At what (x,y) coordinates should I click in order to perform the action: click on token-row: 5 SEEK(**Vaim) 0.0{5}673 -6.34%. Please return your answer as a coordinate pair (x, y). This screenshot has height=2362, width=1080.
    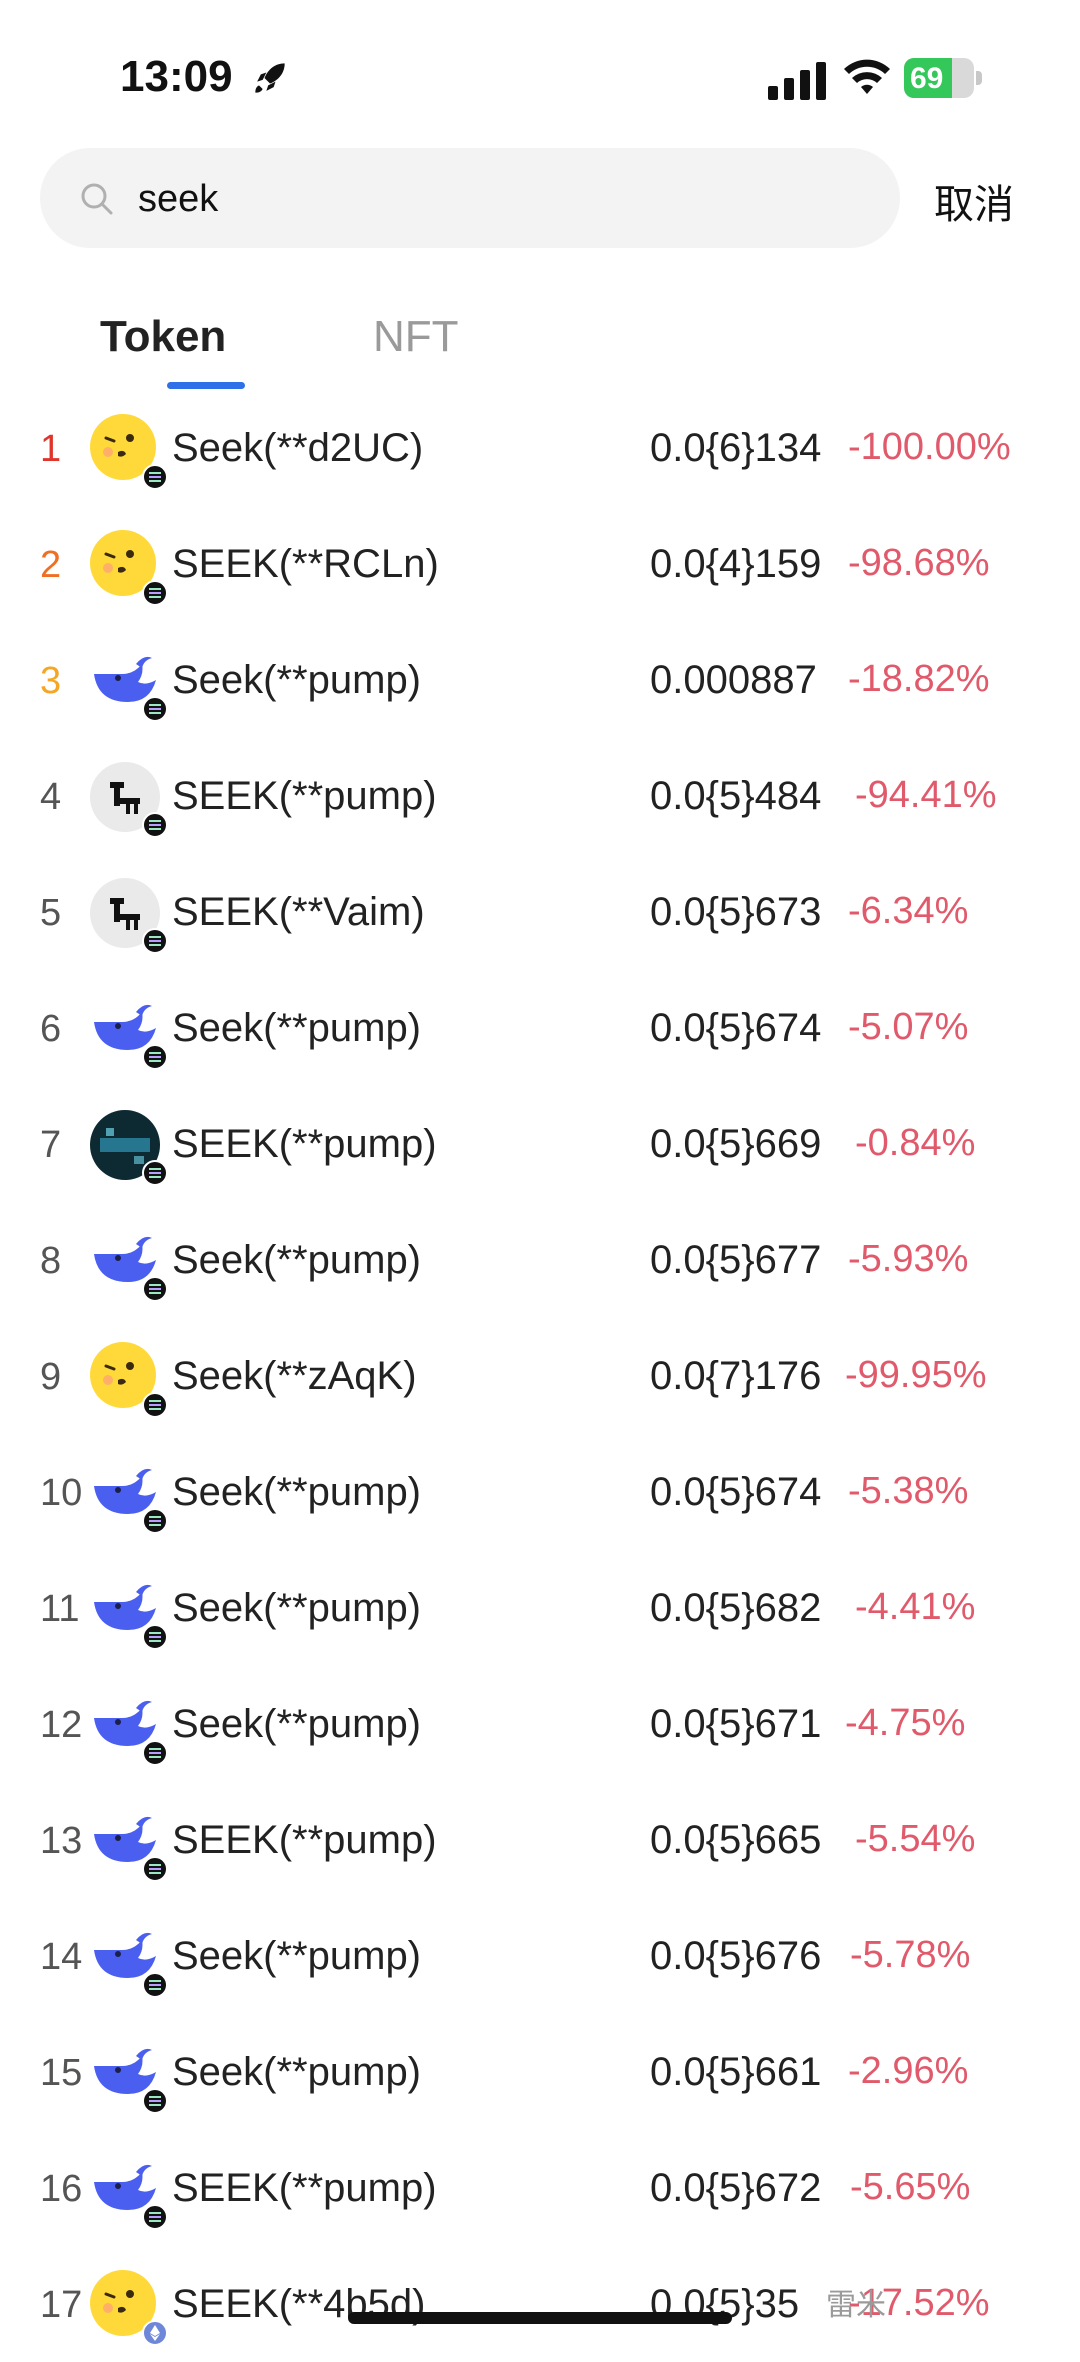
    Looking at the image, I should click on (540, 912).